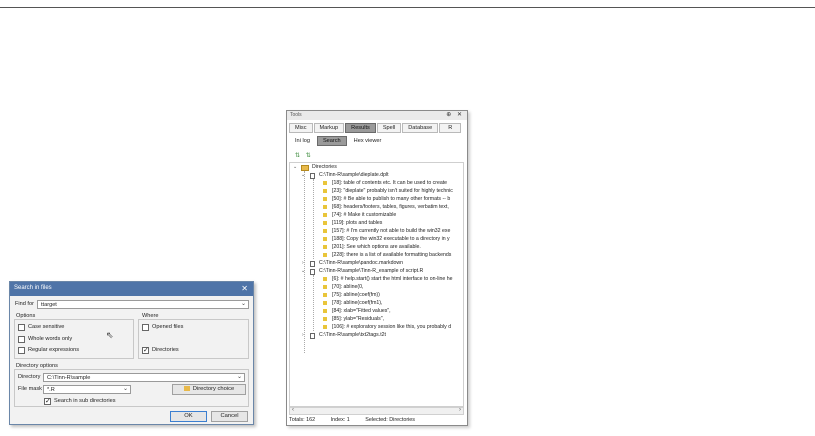 This screenshot has height=436, width=815. What do you see at coordinates (358, 319) in the screenshot?
I see `result-row: [85]: ylab="Residuals",` at bounding box center [358, 319].